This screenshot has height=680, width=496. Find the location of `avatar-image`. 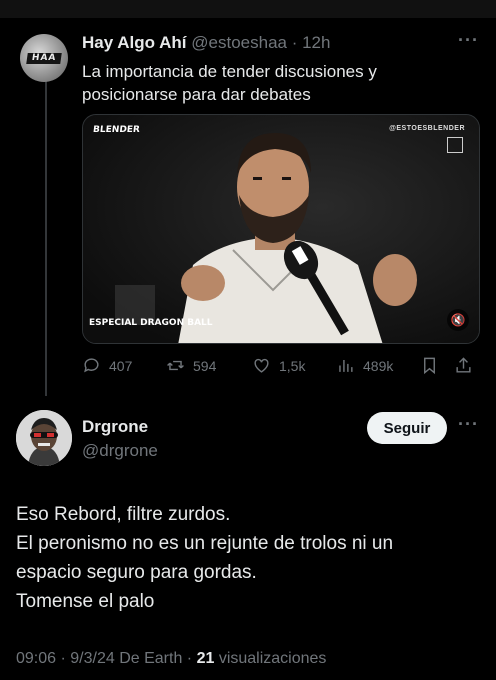

avatar-image is located at coordinates (44, 438).